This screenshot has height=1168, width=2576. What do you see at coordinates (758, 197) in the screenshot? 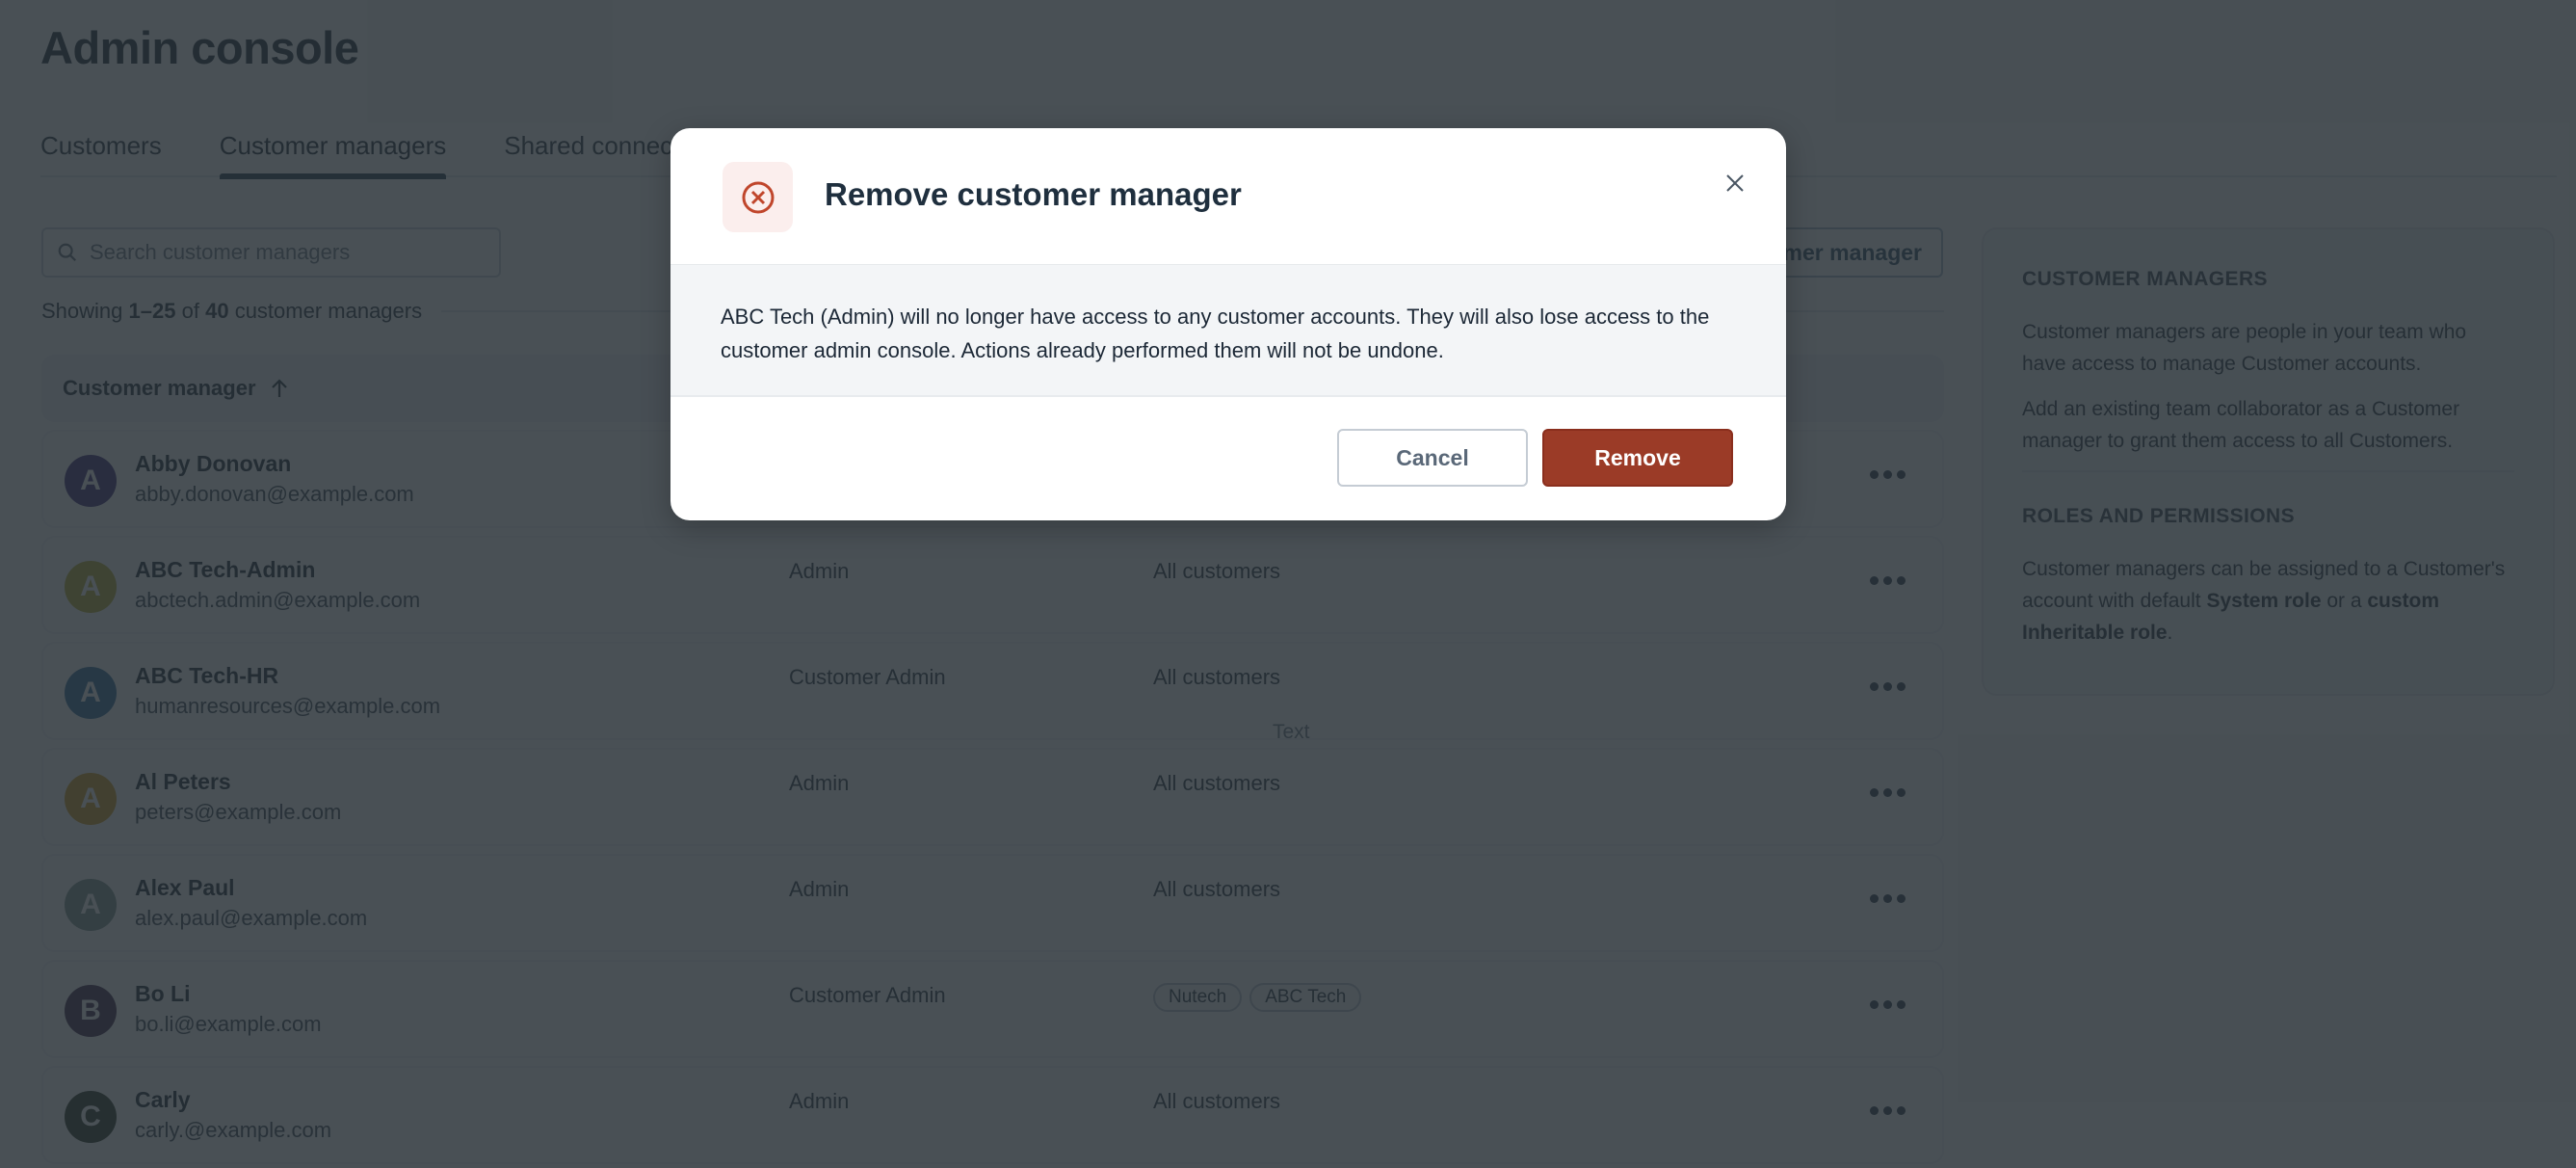
I see `circle-x-icon` at bounding box center [758, 197].